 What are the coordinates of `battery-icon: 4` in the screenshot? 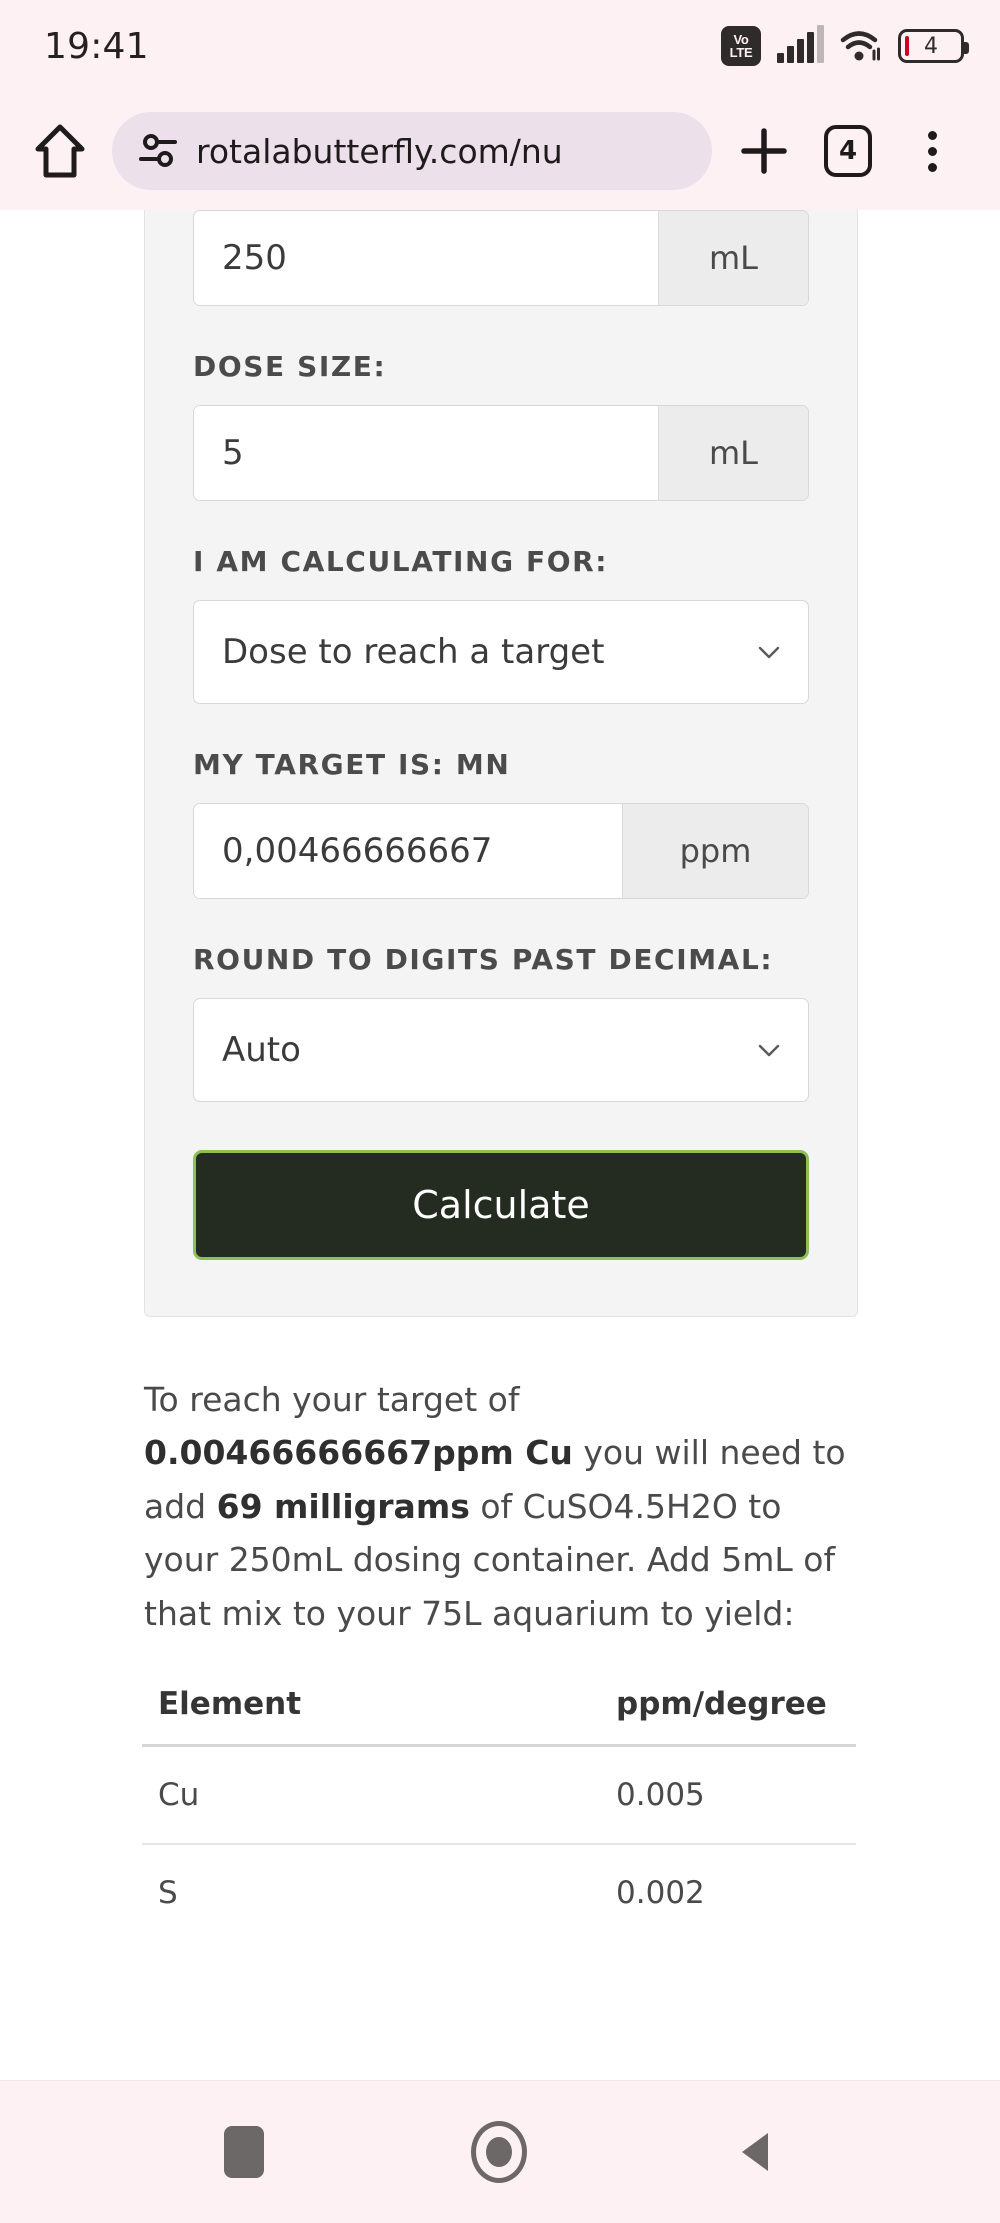 It's located at (933, 46).